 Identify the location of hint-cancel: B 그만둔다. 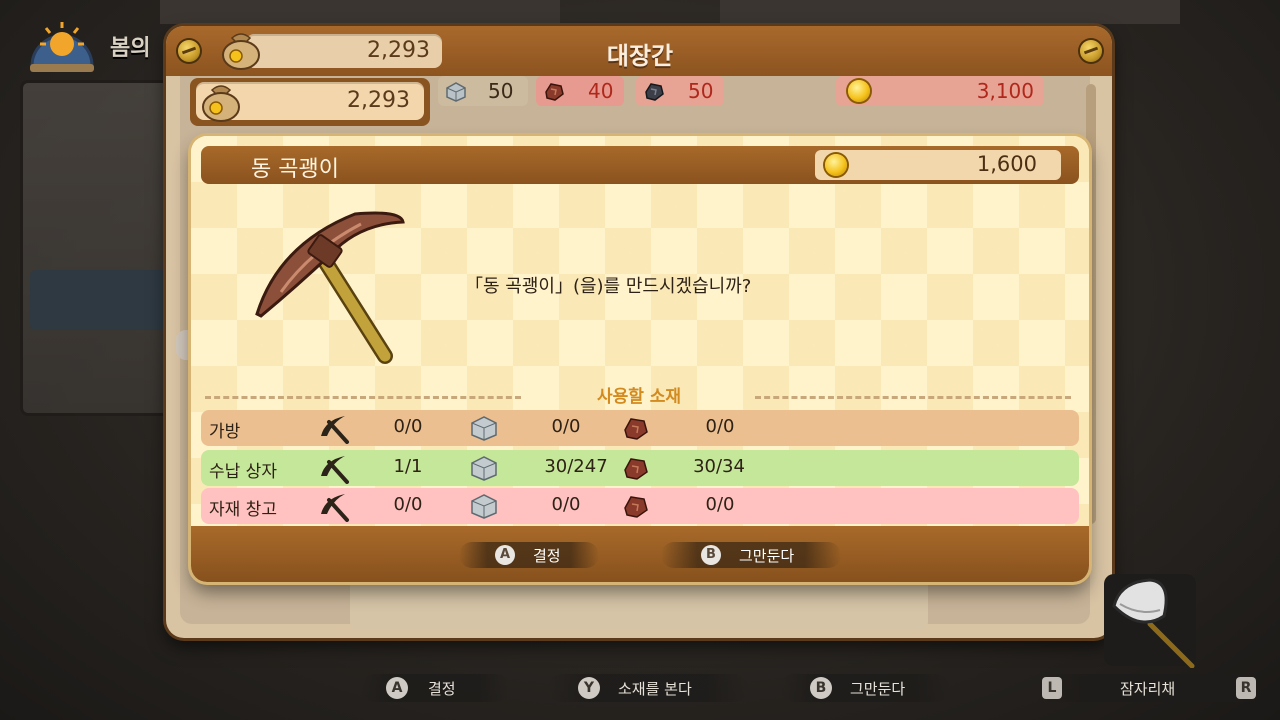
(865, 688).